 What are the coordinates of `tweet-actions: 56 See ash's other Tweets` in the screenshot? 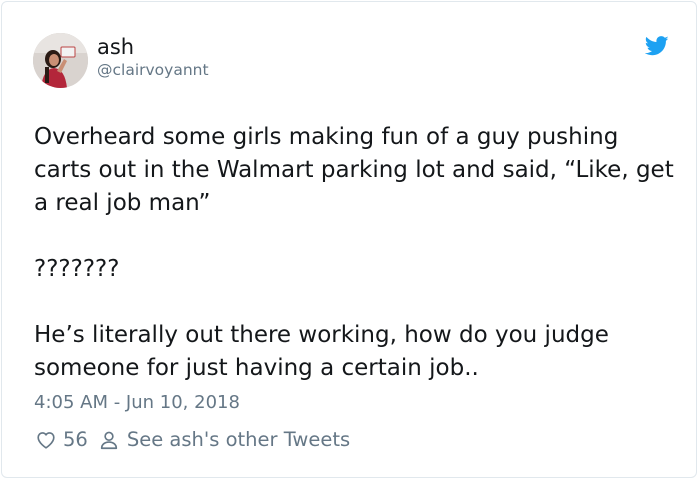 It's located at (192, 440).